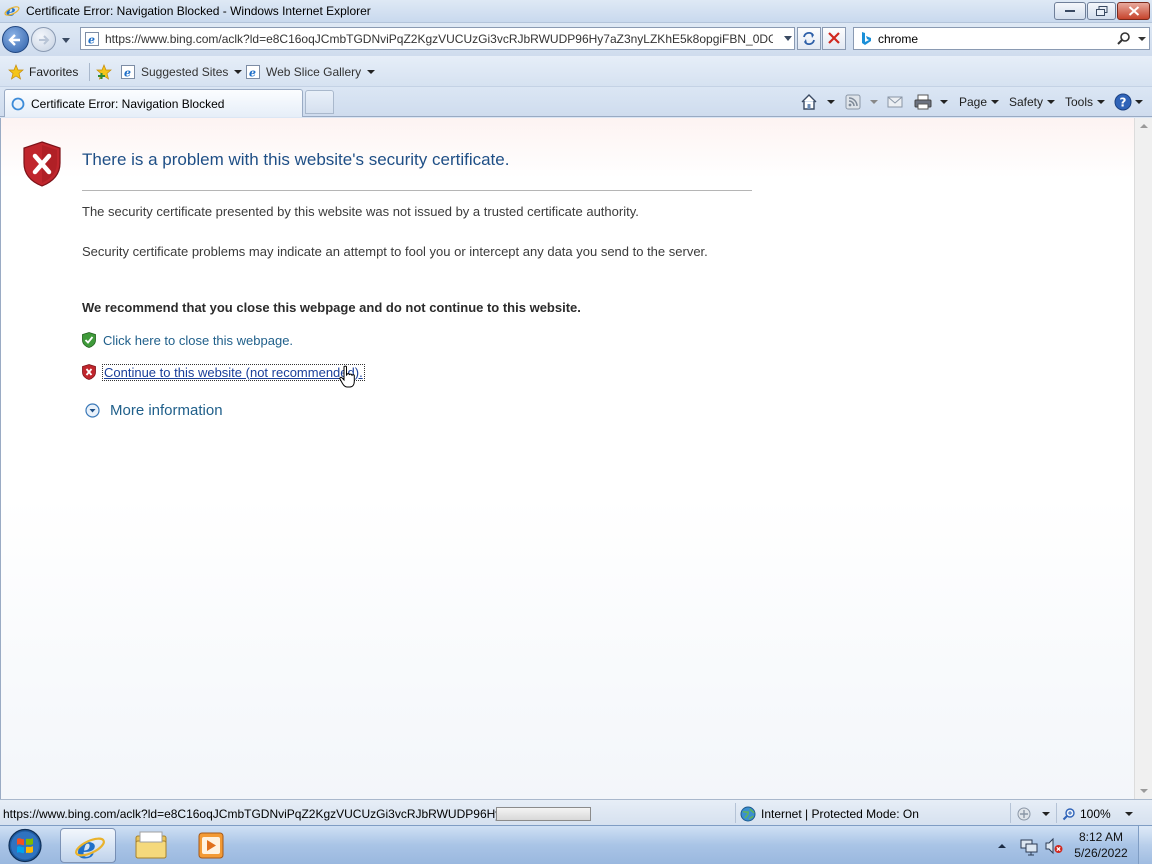 The height and width of the screenshot is (864, 1152). I want to click on page-menu-button: Page, so click(979, 102).